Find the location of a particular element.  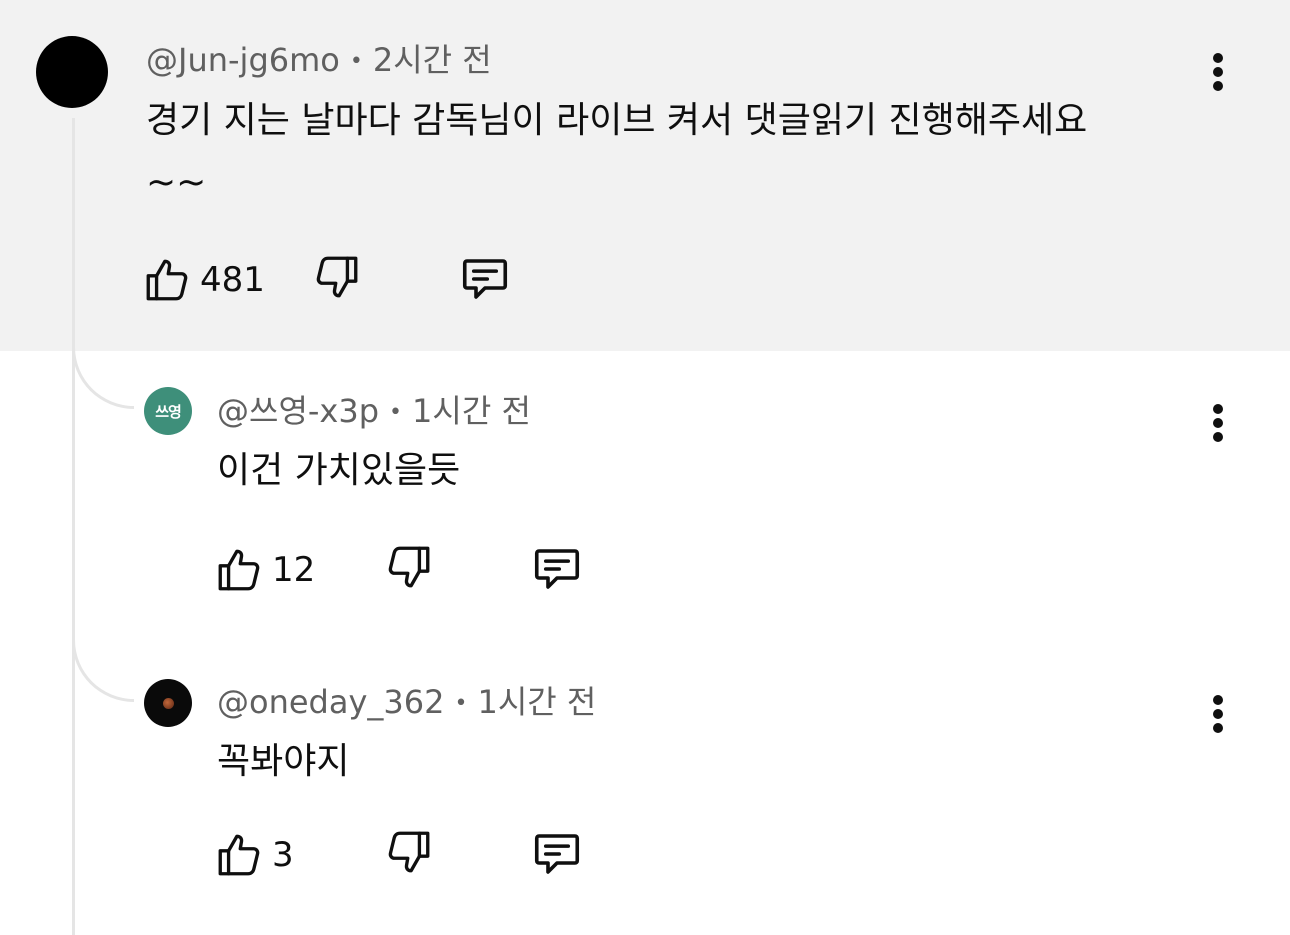

like-count: 12 is located at coordinates (294, 570).